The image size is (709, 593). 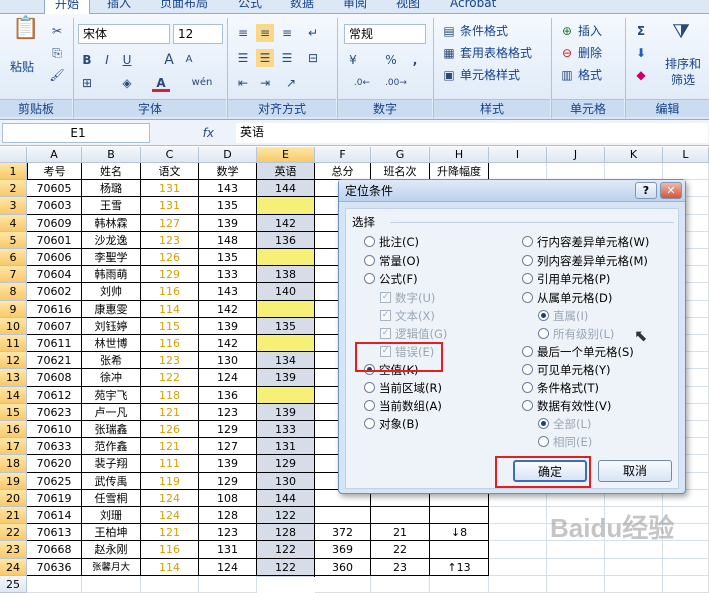 What do you see at coordinates (228, 533) in the screenshot?
I see `table-cell: 123` at bounding box center [228, 533].